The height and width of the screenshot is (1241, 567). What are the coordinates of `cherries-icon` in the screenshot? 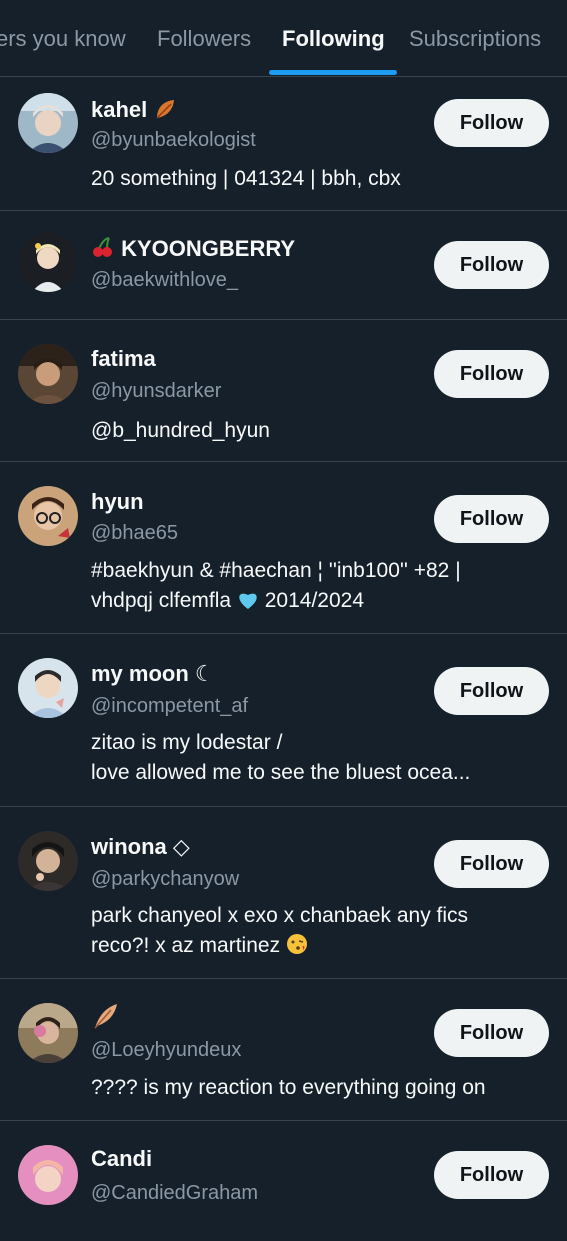 It's located at (102, 247).